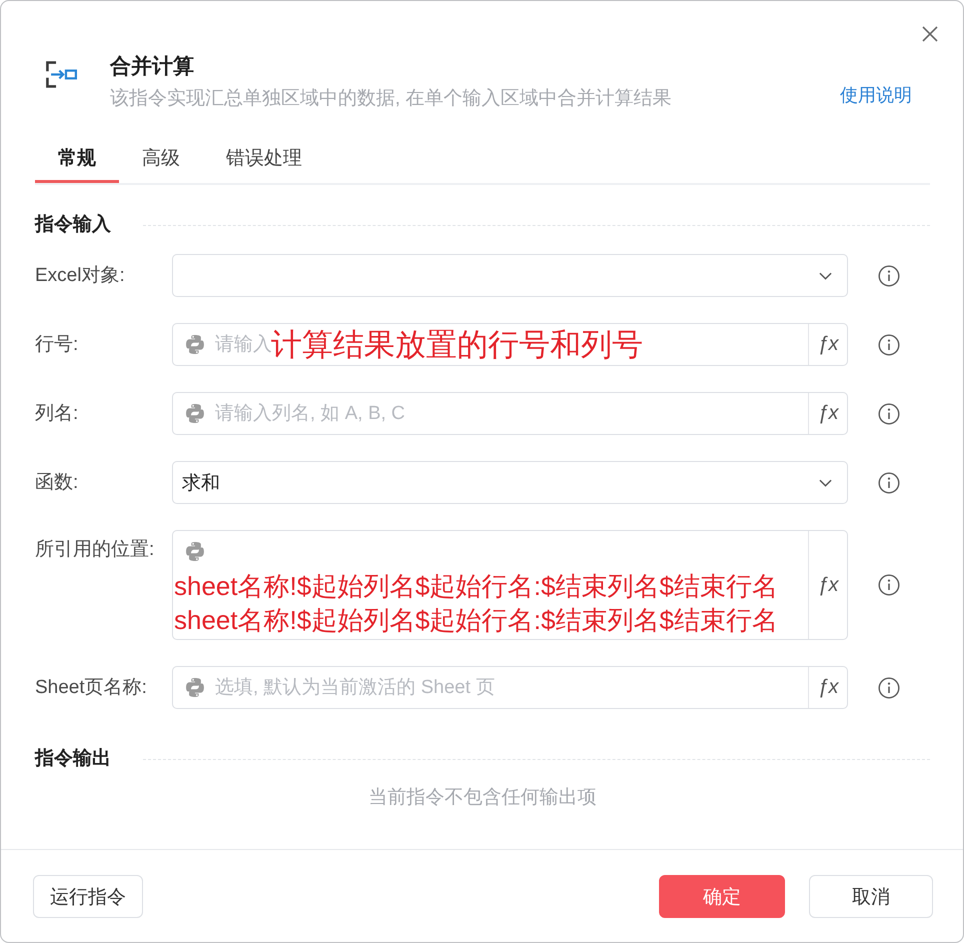  I want to click on run-command-button: 运行指令, so click(88, 896).